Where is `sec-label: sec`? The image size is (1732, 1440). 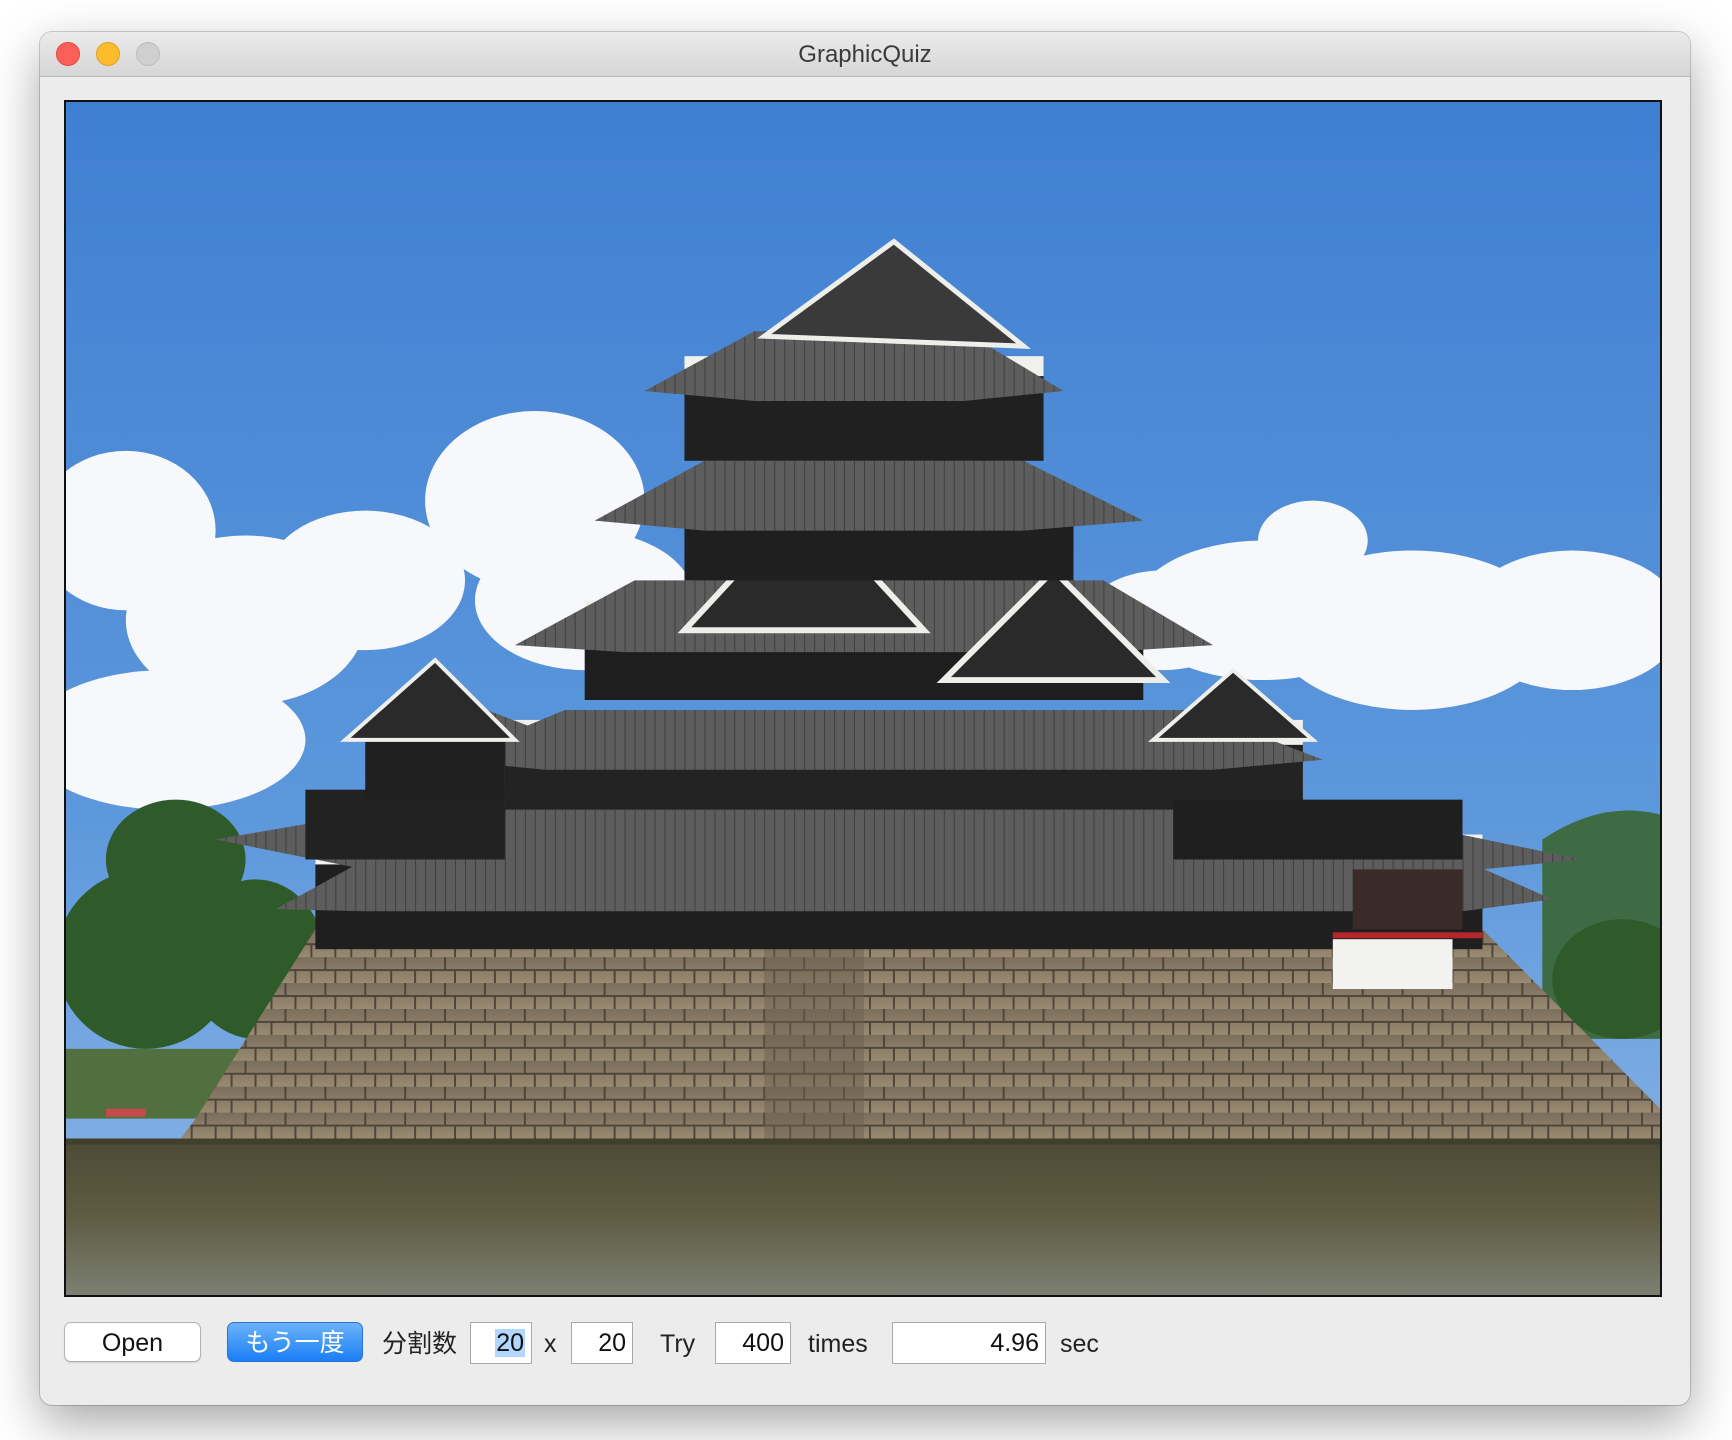 sec-label: sec is located at coordinates (1079, 1344).